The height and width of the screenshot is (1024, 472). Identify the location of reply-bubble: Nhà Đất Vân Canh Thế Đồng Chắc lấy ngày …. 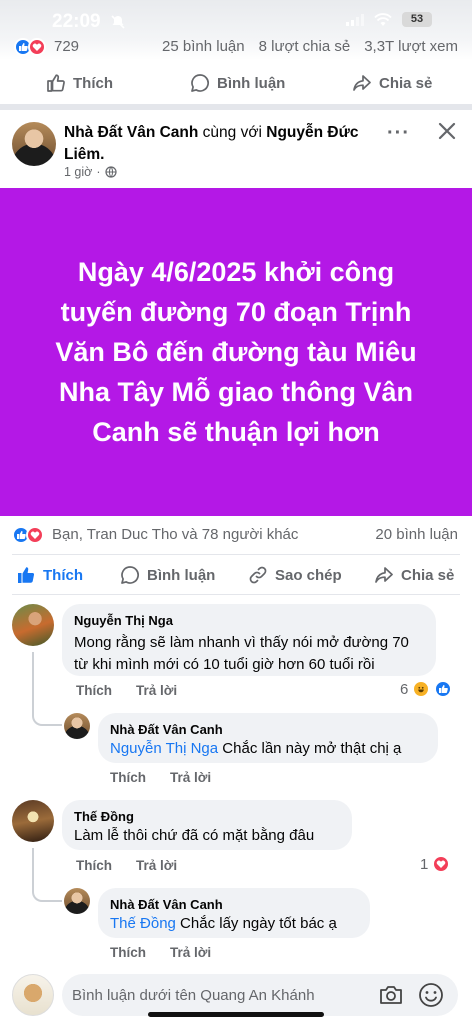
(234, 913).